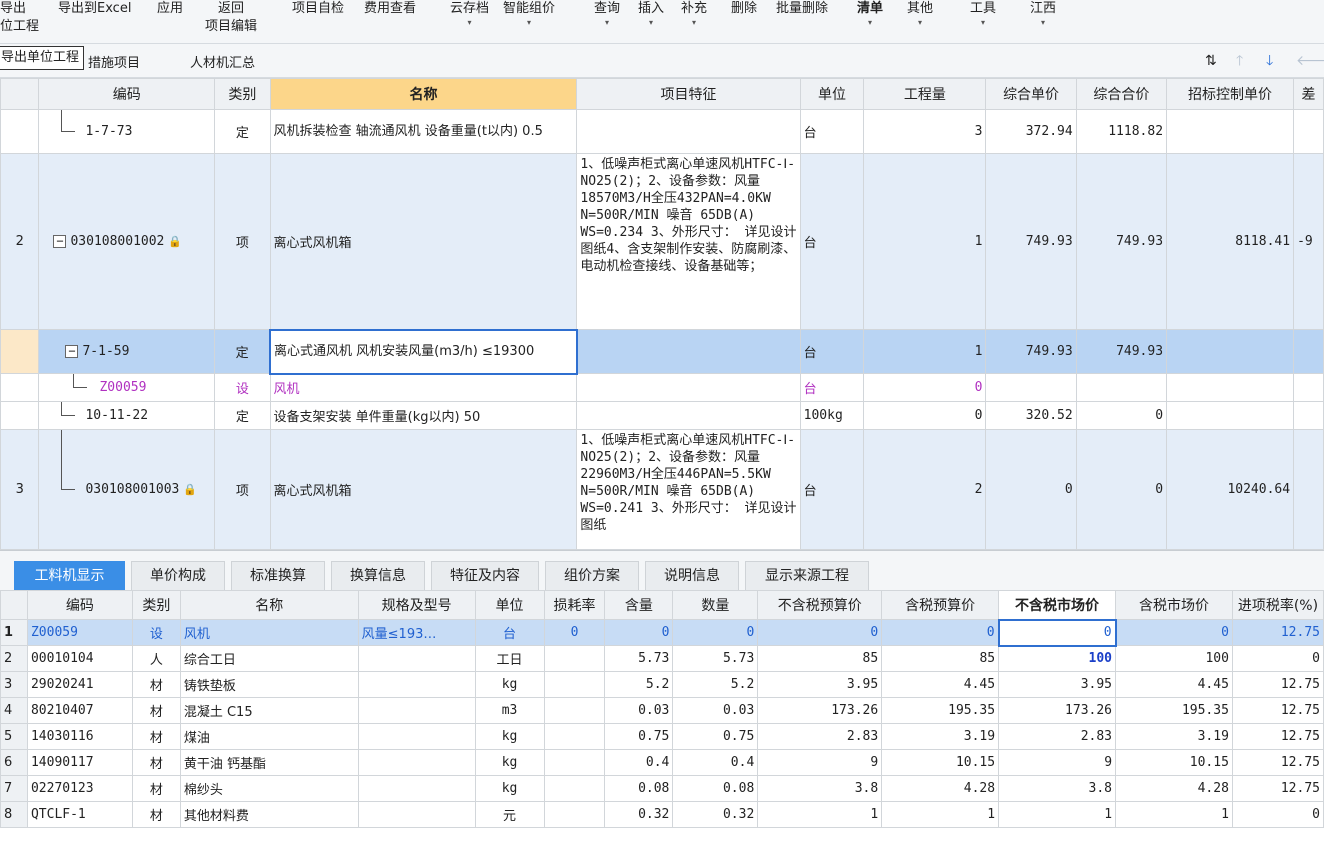 The image size is (1324, 843). Describe the element at coordinates (715, 632) in the screenshot. I see `row-amount: 0` at that location.